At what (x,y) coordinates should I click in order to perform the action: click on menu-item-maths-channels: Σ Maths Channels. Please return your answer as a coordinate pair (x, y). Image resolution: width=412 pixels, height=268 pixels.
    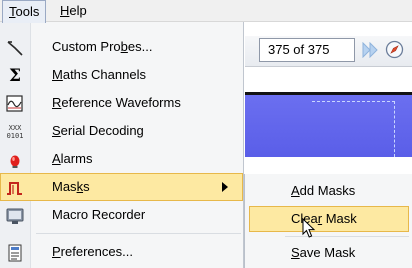
    Looking at the image, I should click on (121, 75).